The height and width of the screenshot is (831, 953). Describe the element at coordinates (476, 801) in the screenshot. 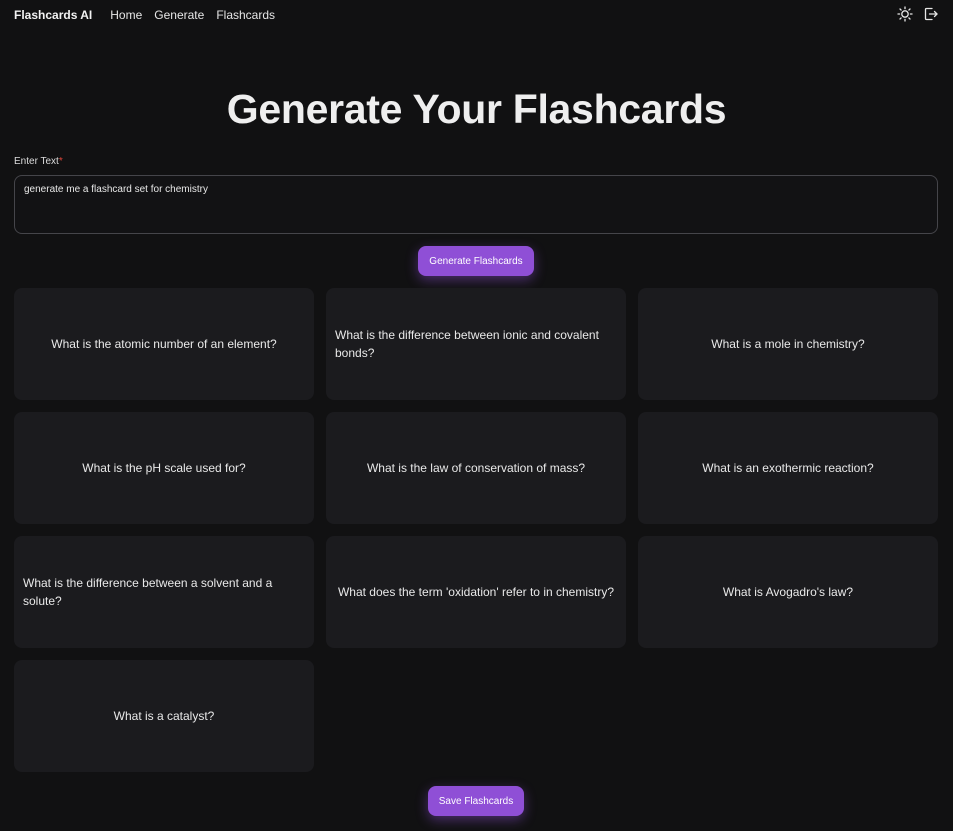

I see `save-flashcards-button: Save Flashcards` at that location.